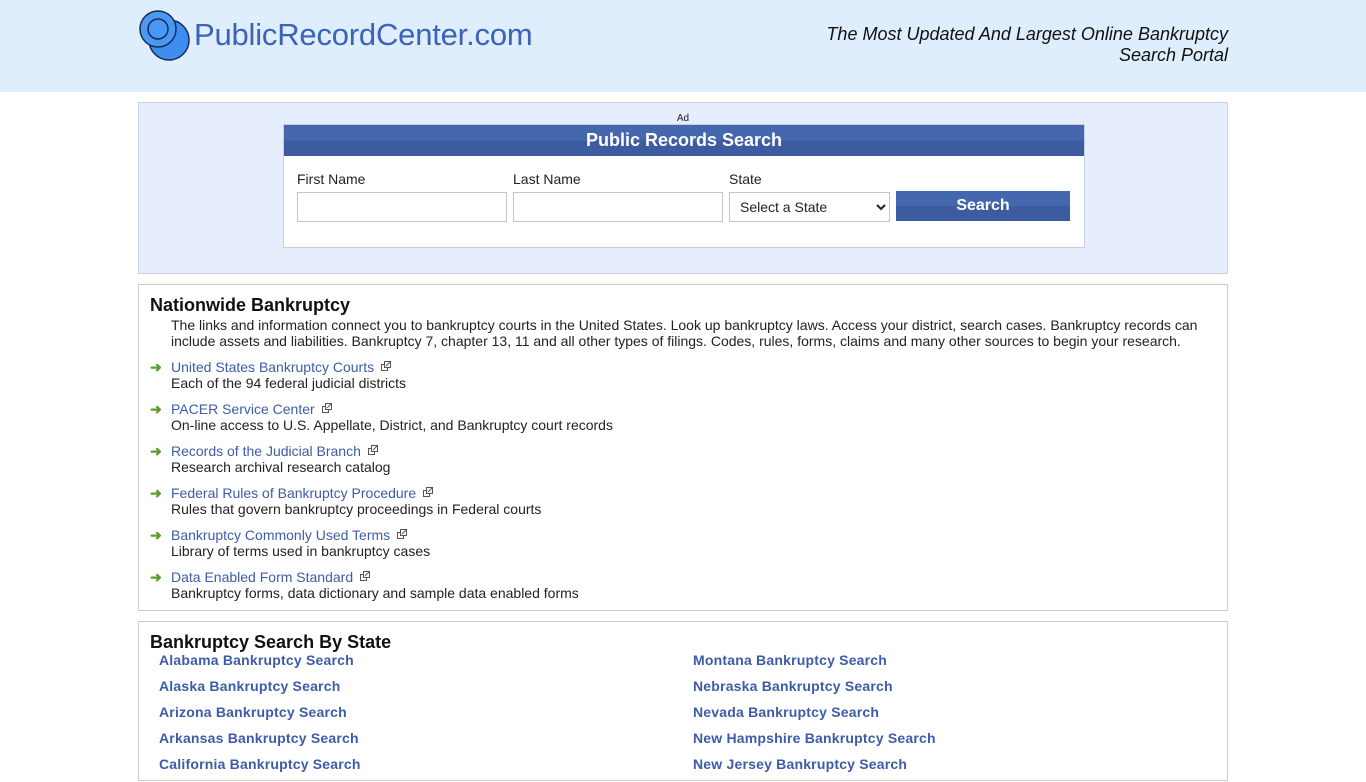  Describe the element at coordinates (416, 686) in the screenshot. I see `state-link: Alaska Bankruptcy Search` at that location.